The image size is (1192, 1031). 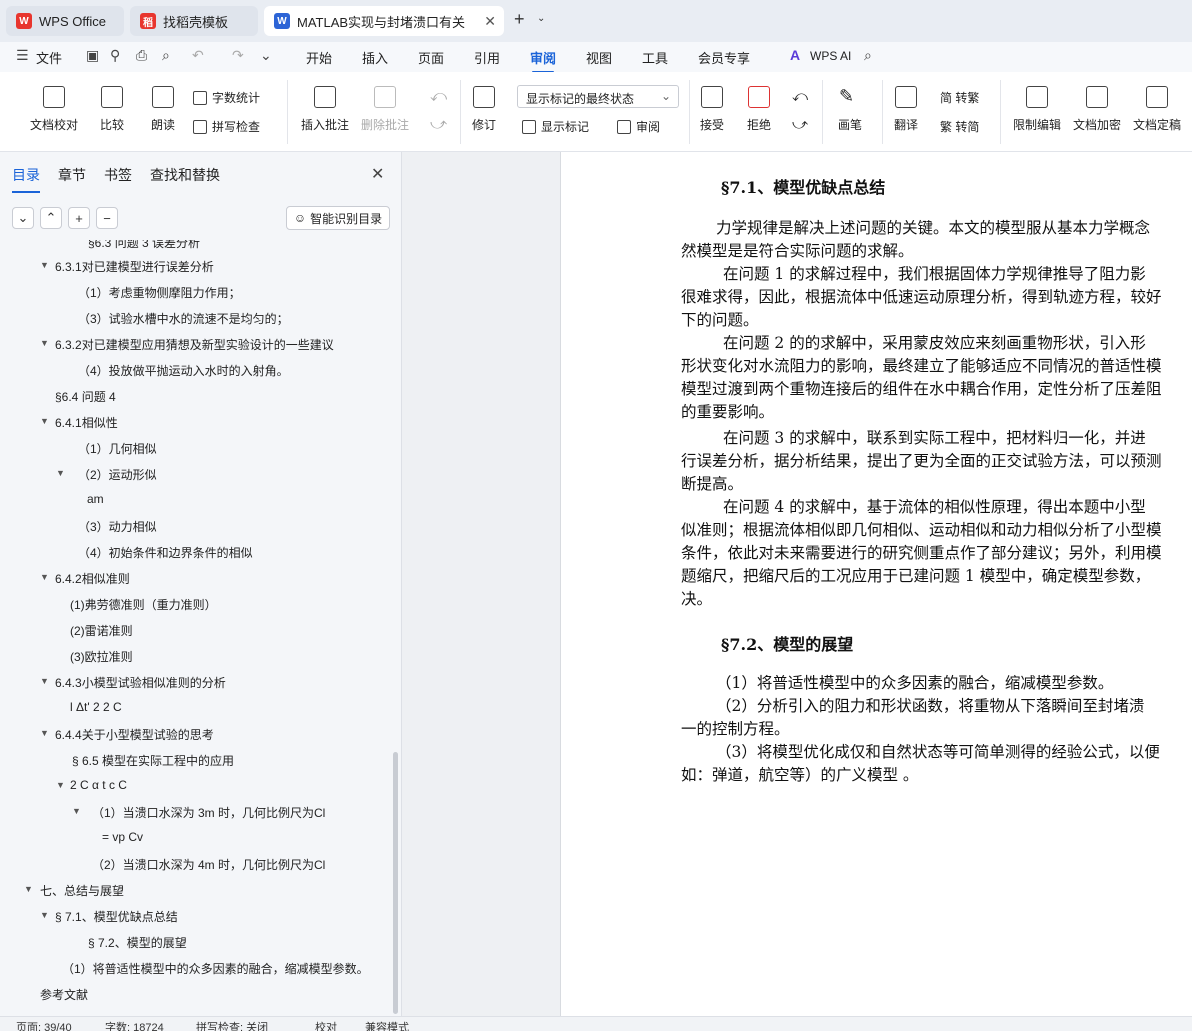 What do you see at coordinates (165, 552) in the screenshot?
I see `toc-item: （4）初始条件和边界条件的相似` at bounding box center [165, 552].